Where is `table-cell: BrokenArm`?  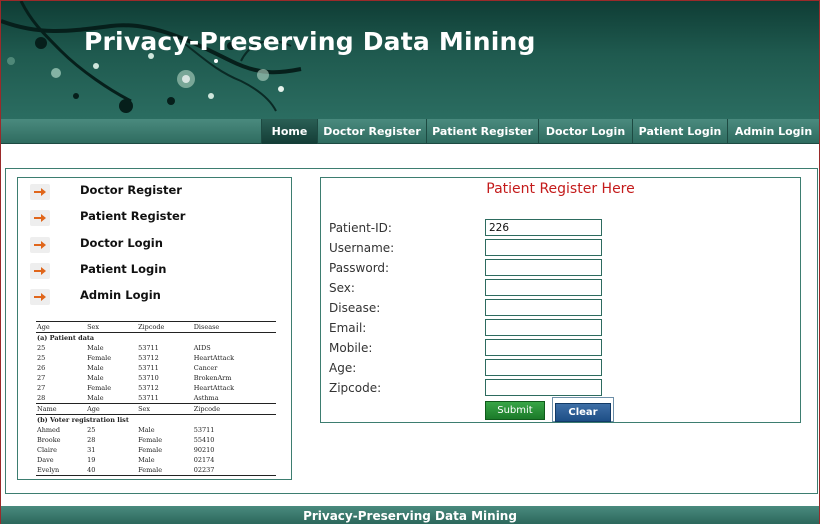 table-cell: BrokenArm is located at coordinates (212, 378).